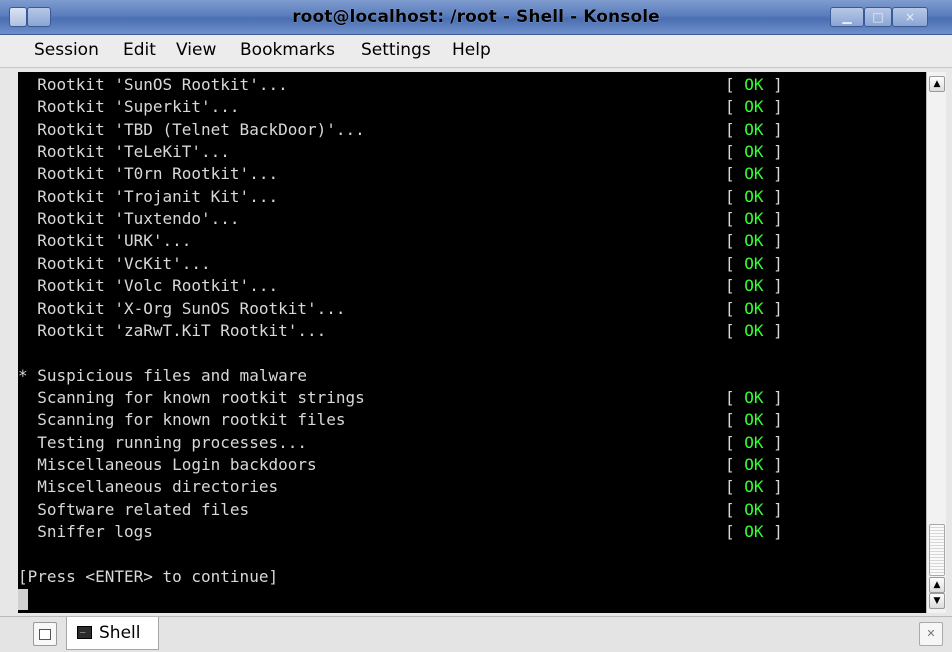 The height and width of the screenshot is (652, 952). I want to click on terminal-line: Scanning for known rootkit strings, so click(191, 397).